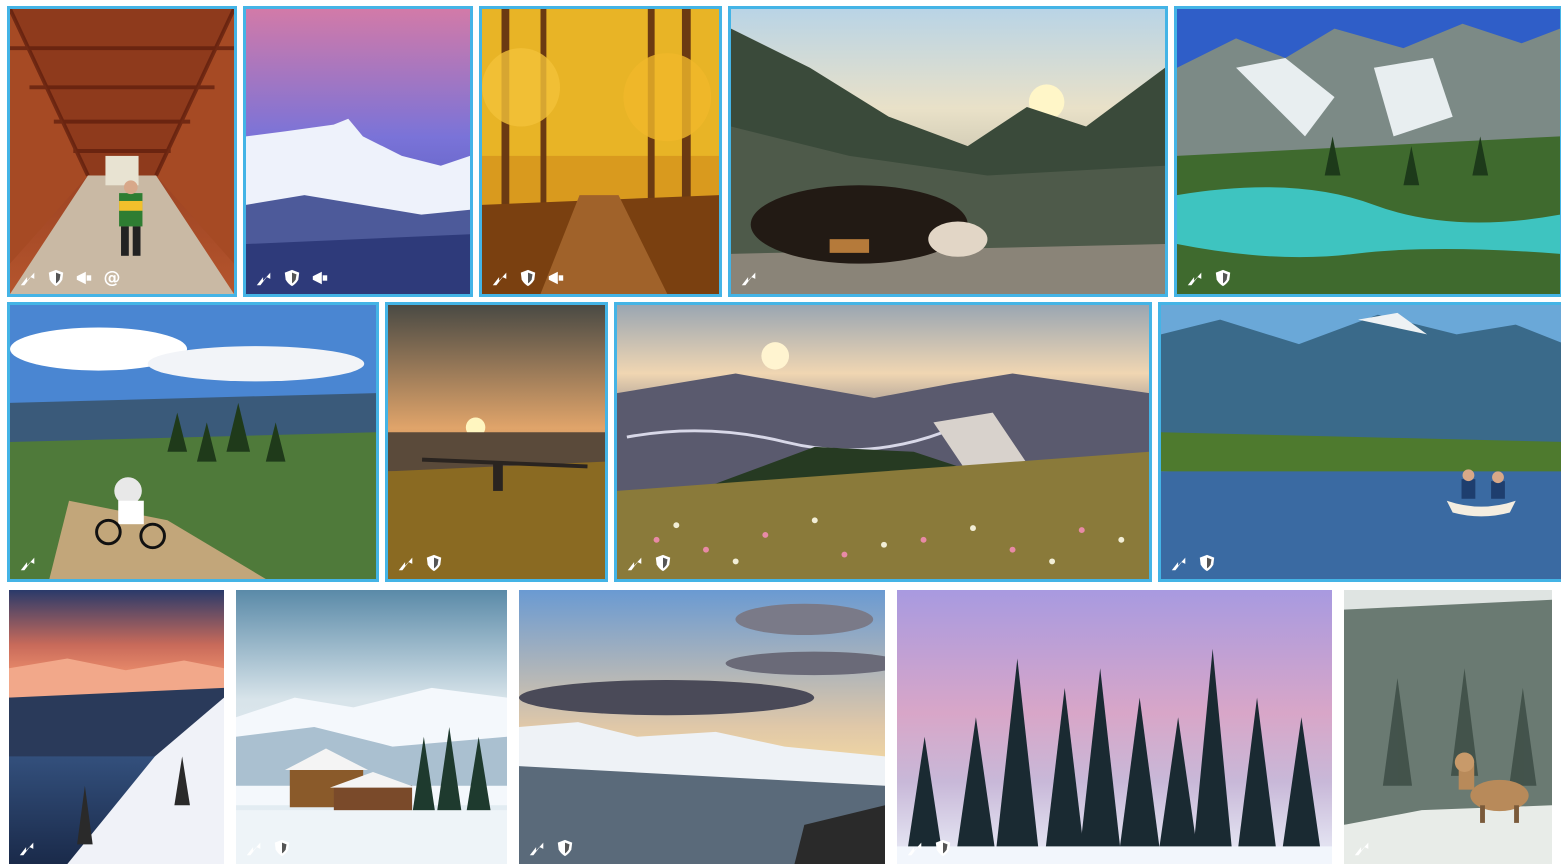 The width and height of the screenshot is (1561, 867). I want to click on photo-tile-snowy-pines, so click(1114, 727).